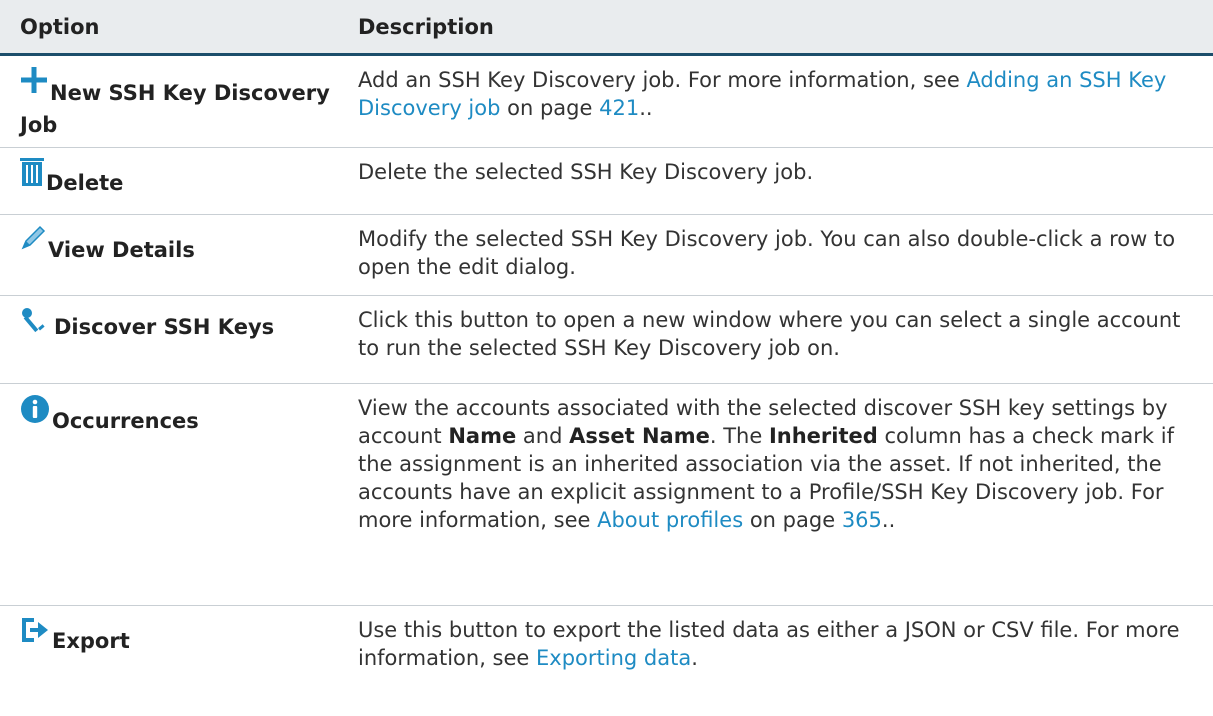  Describe the element at coordinates (179, 651) in the screenshot. I see `option-cell: Export` at that location.